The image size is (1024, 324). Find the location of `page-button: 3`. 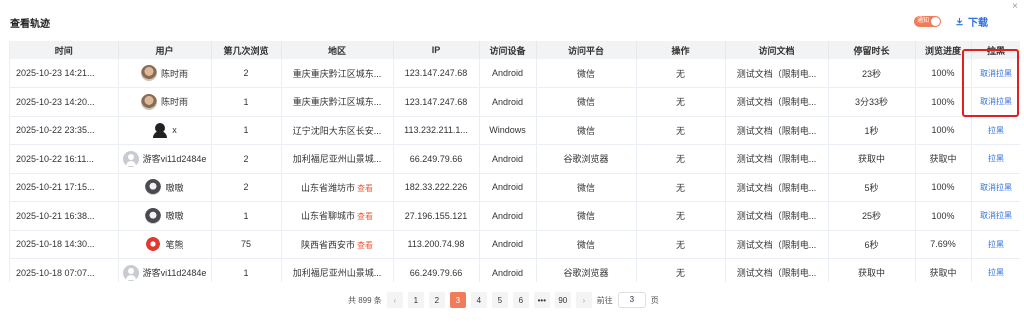

page-button: 3 is located at coordinates (457, 300).